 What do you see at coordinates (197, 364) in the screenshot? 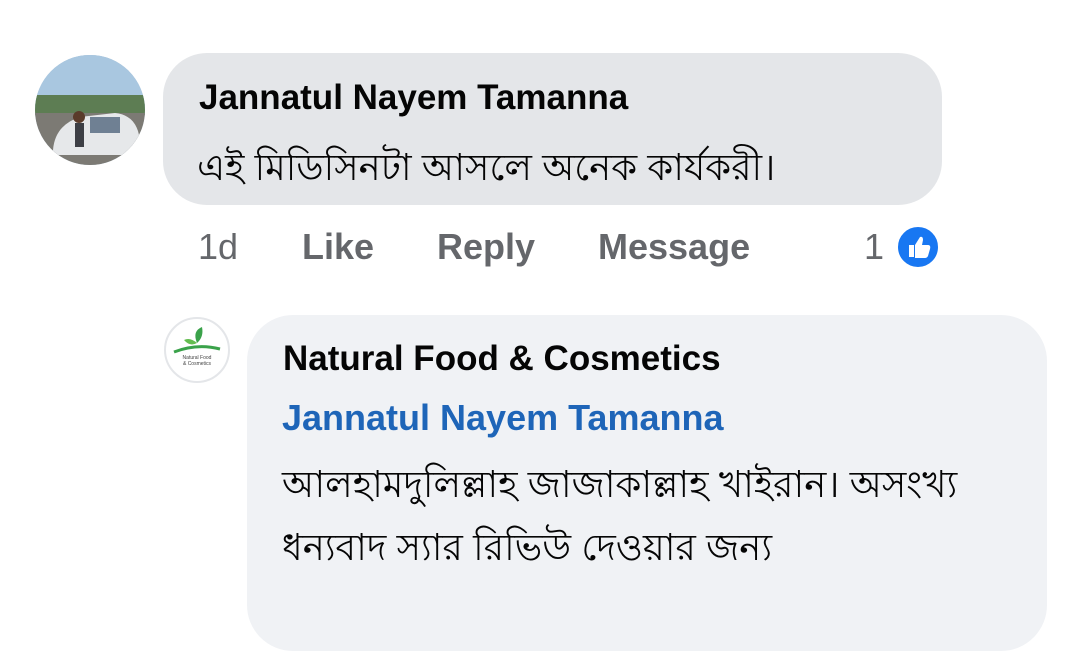
I see `svg-text: & Cosmetics` at bounding box center [197, 364].